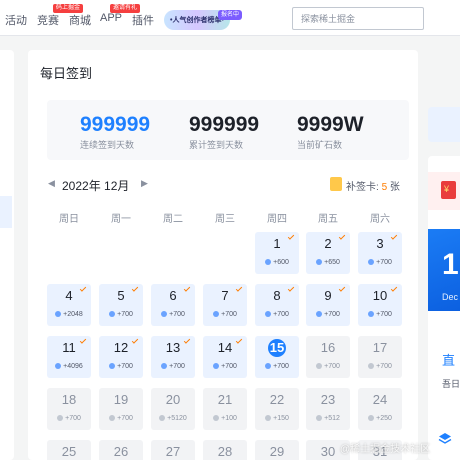 The width and height of the screenshot is (460, 460). Describe the element at coordinates (69, 357) in the screenshot. I see `calendar-day: 11 +4096` at that location.